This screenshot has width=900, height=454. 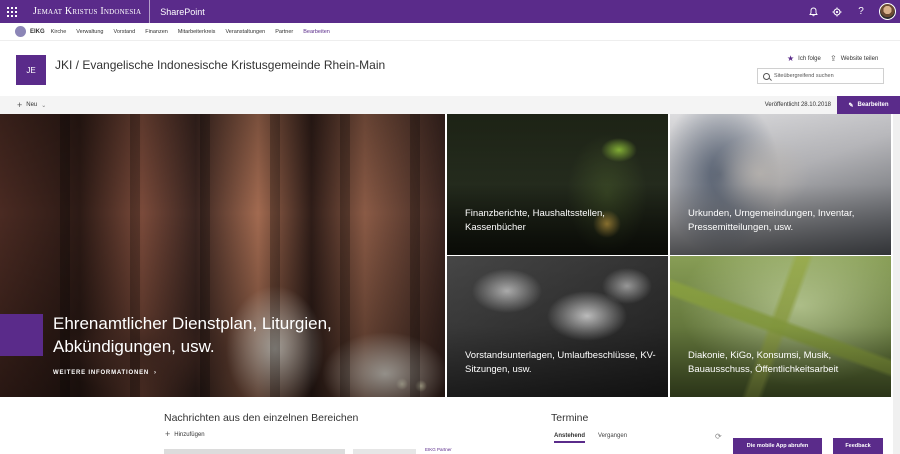 What do you see at coordinates (570, 438) in the screenshot?
I see `tab-upcoming: Anstehend` at bounding box center [570, 438].